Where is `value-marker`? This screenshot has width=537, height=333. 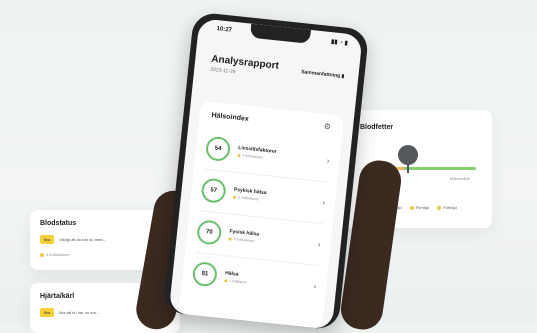
value-marker is located at coordinates (408, 155).